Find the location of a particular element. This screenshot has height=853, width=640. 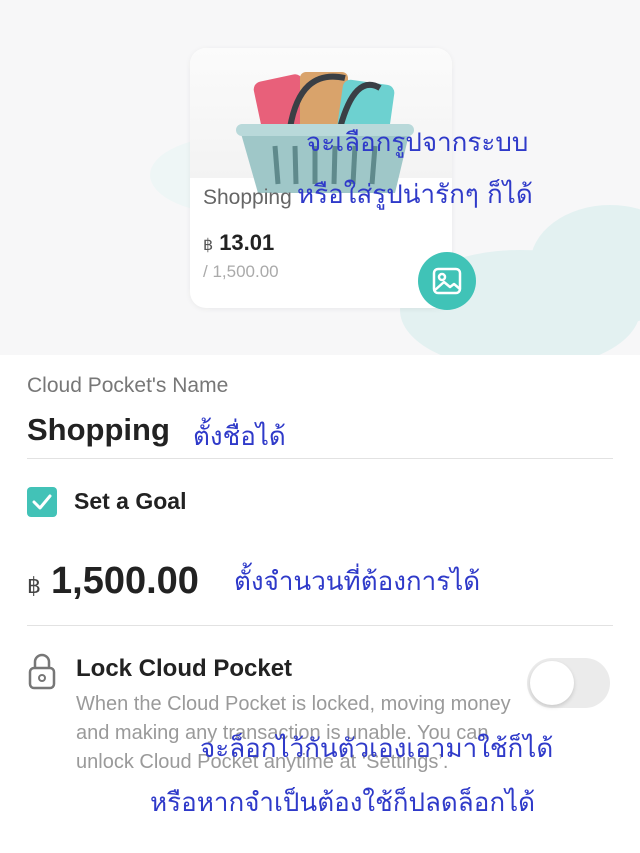

annotation-name: ตั้งชื่อได้ is located at coordinates (239, 437).